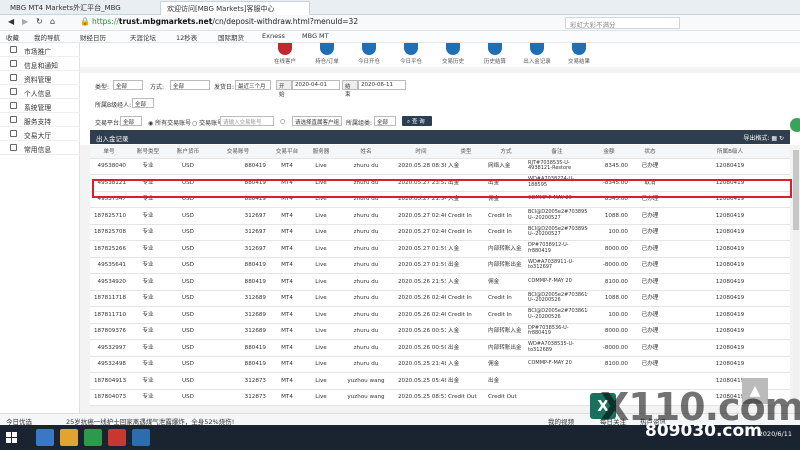 This screenshot has width=800, height=450. What do you see at coordinates (45, 437) in the screenshot?
I see `search-taskbar-icon` at bounding box center [45, 437].